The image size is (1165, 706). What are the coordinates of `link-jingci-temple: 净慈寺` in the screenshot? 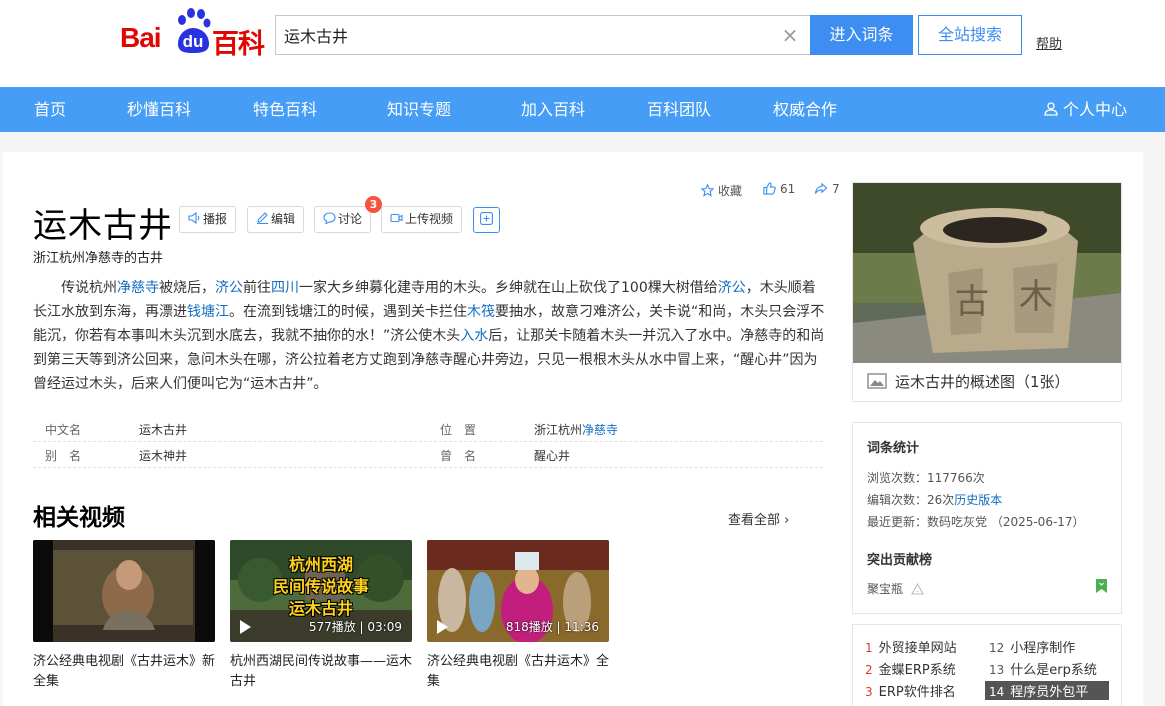 It's located at (138, 288).